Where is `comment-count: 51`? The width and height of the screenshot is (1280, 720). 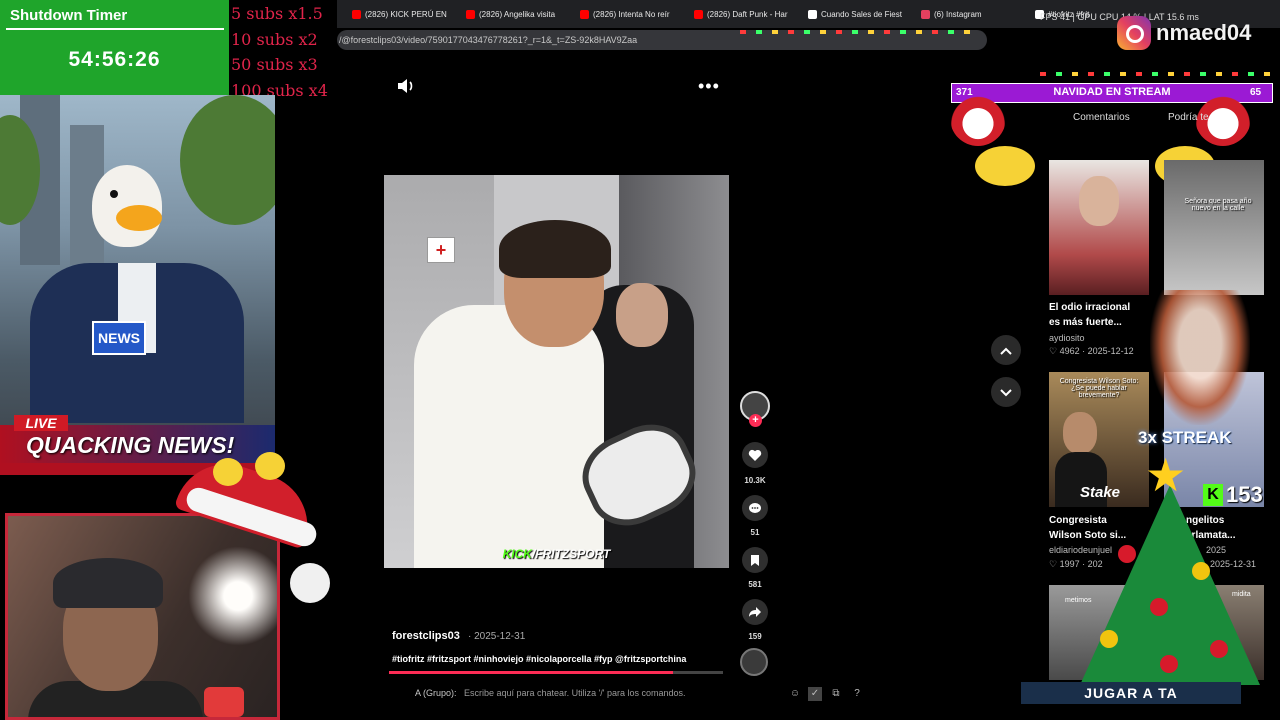 comment-count: 51 is located at coordinates (755, 532).